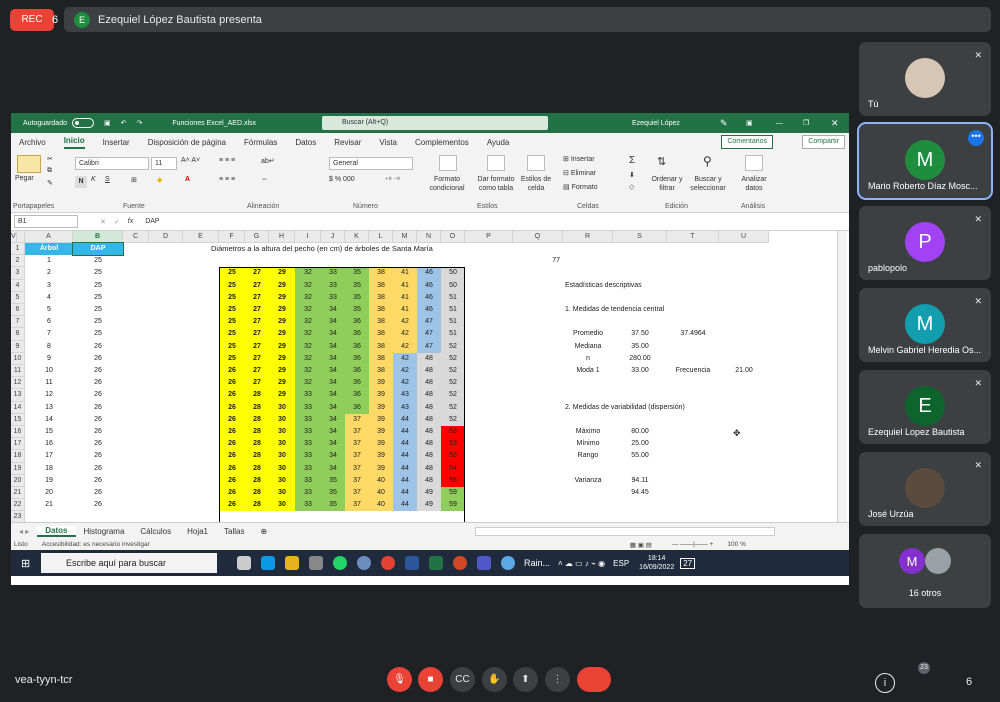 The image size is (1000, 702). Describe the element at coordinates (976, 138) in the screenshot. I see `more-options-icon: •••` at that location.